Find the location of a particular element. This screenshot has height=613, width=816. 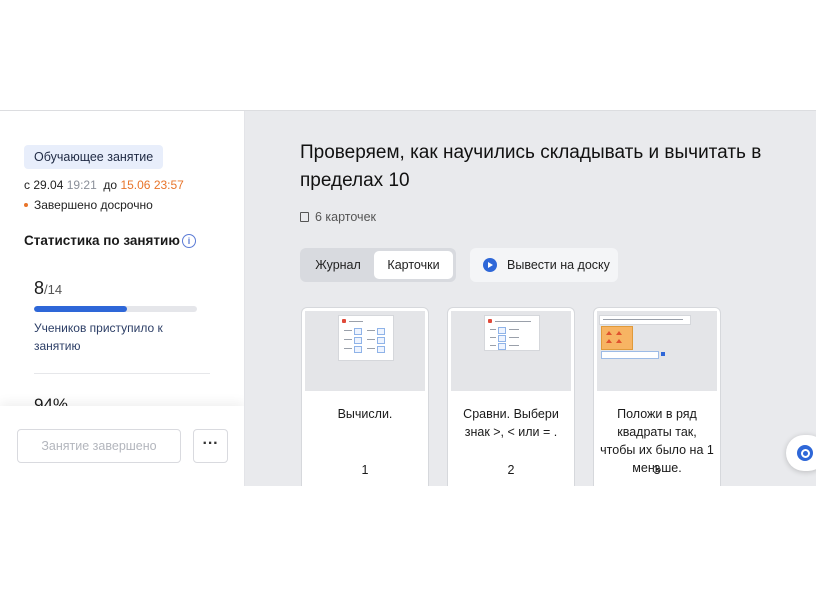

lesson-finished-button: Занятие завершено is located at coordinates (99, 446).